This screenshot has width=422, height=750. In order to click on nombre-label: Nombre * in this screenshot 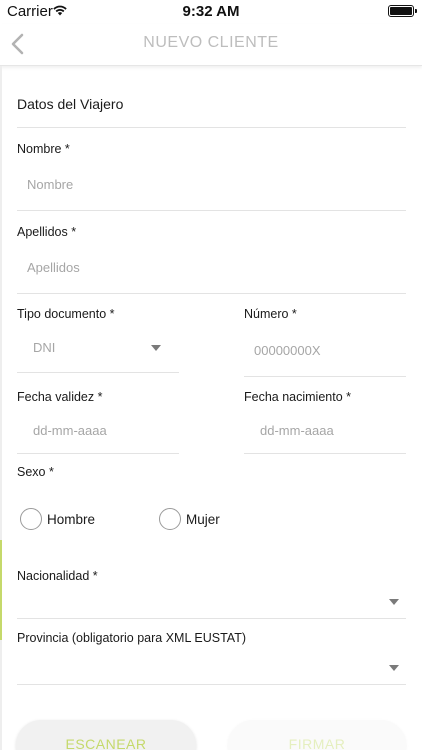, I will do `click(43, 149)`.